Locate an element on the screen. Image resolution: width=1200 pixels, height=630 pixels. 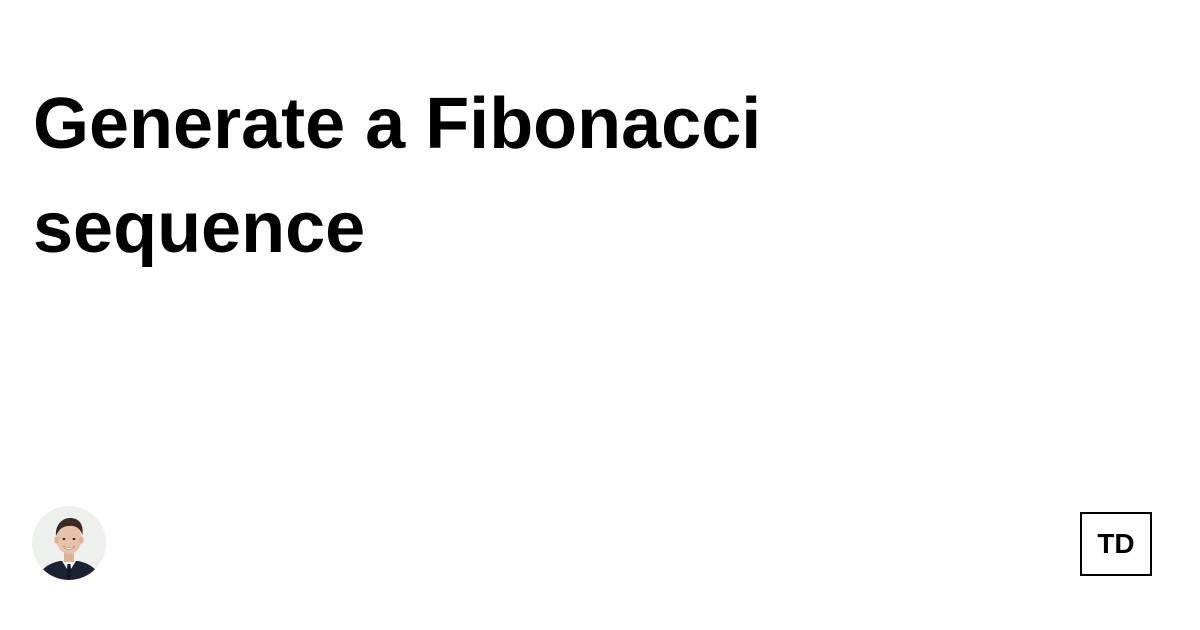
publication-logo: TD is located at coordinates (1116, 544).